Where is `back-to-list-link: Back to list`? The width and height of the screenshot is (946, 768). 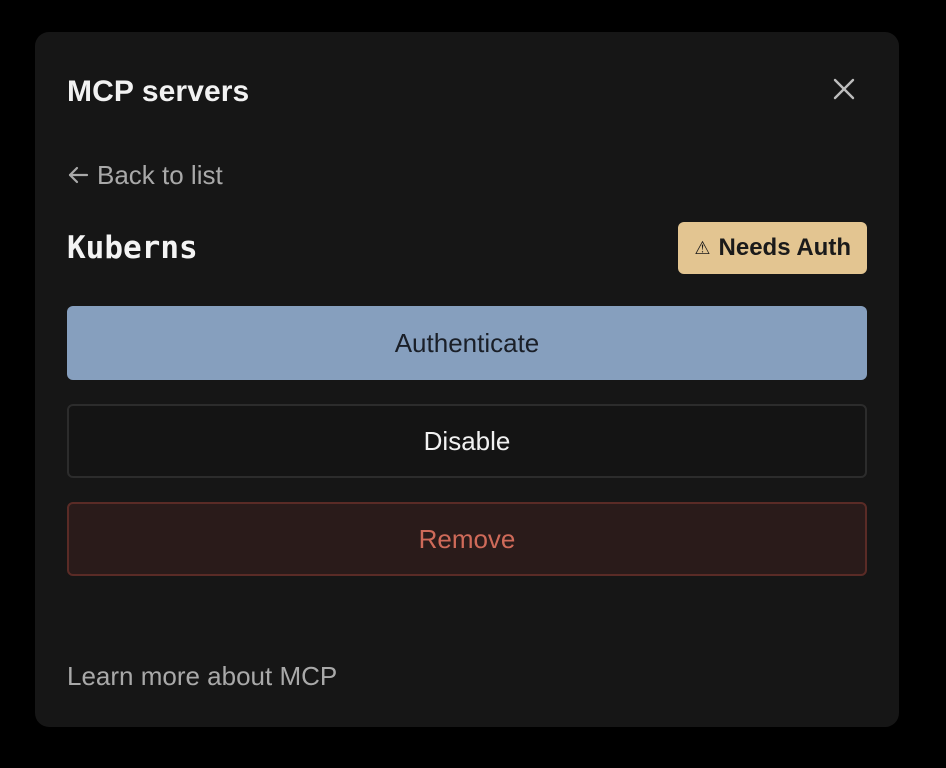 back-to-list-link: Back to list is located at coordinates (145, 175).